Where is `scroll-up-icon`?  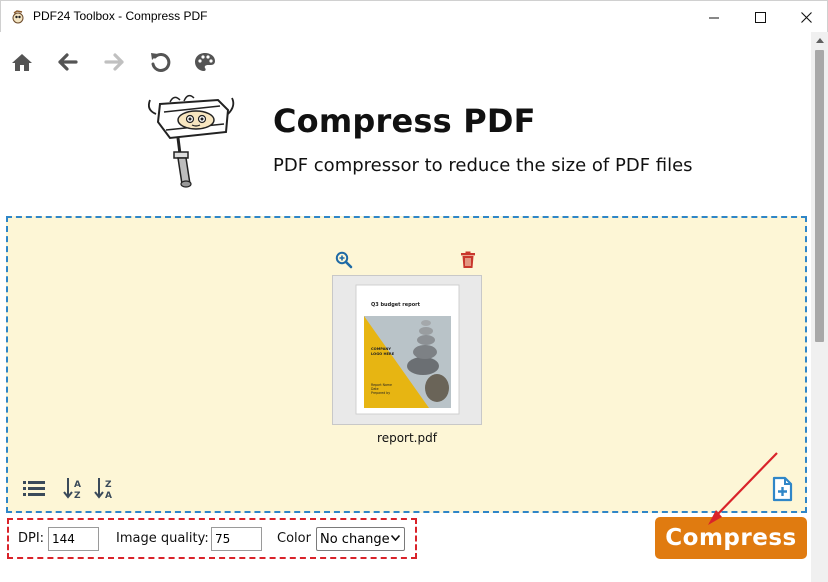 scroll-up-icon is located at coordinates (819, 40).